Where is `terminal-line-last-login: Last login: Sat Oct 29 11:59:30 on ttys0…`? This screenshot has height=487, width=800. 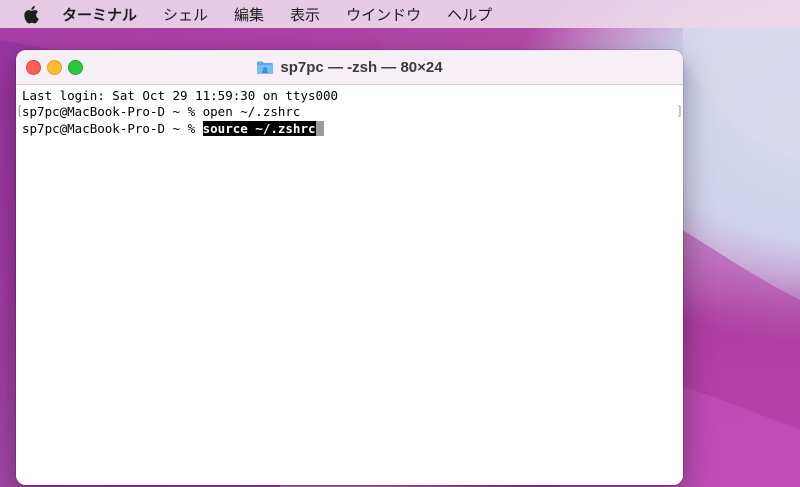 terminal-line-last-login: Last login: Sat Oct 29 11:59:30 on ttys0… is located at coordinates (180, 95).